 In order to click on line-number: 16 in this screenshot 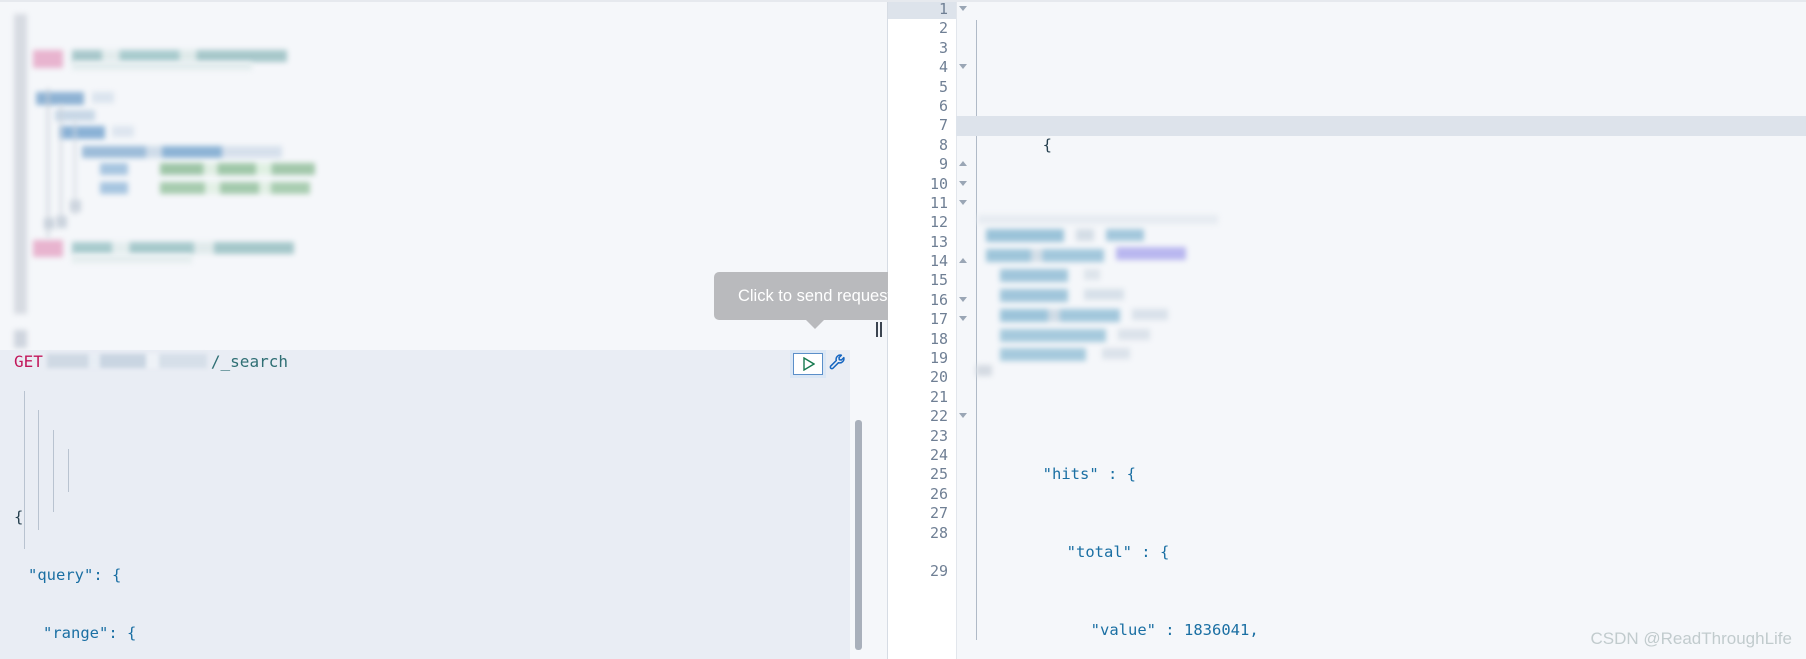, I will do `click(927, 300)`.